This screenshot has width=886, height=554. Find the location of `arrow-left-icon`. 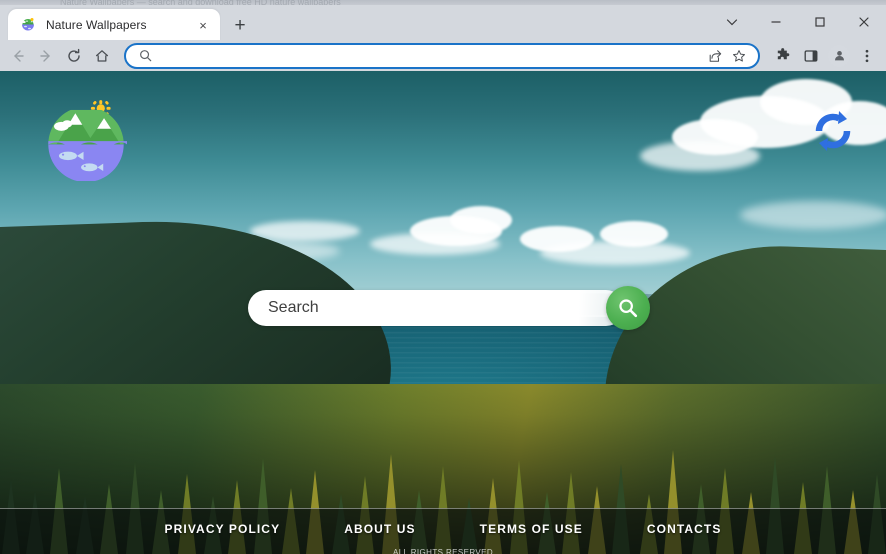

arrow-left-icon is located at coordinates (19, 55).